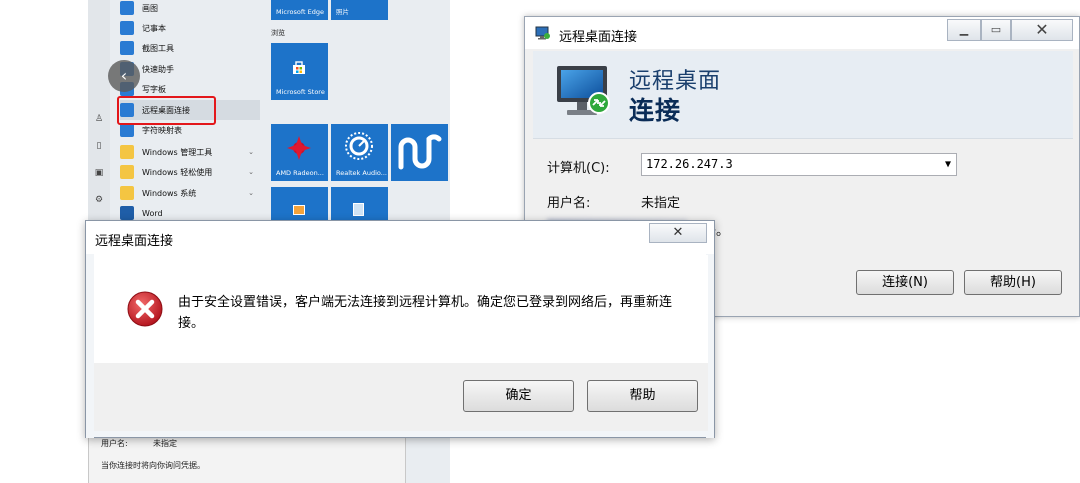 Image resolution: width=1080 pixels, height=483 pixels. I want to click on tile-label: Microsoft Edge, so click(300, 12).